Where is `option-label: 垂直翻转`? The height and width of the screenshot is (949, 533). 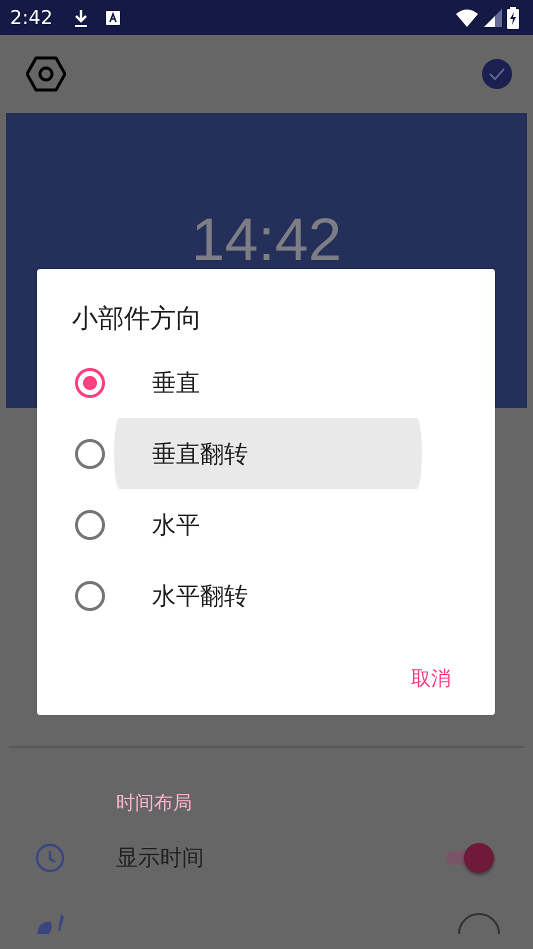 option-label: 垂直翻转 is located at coordinates (268, 453).